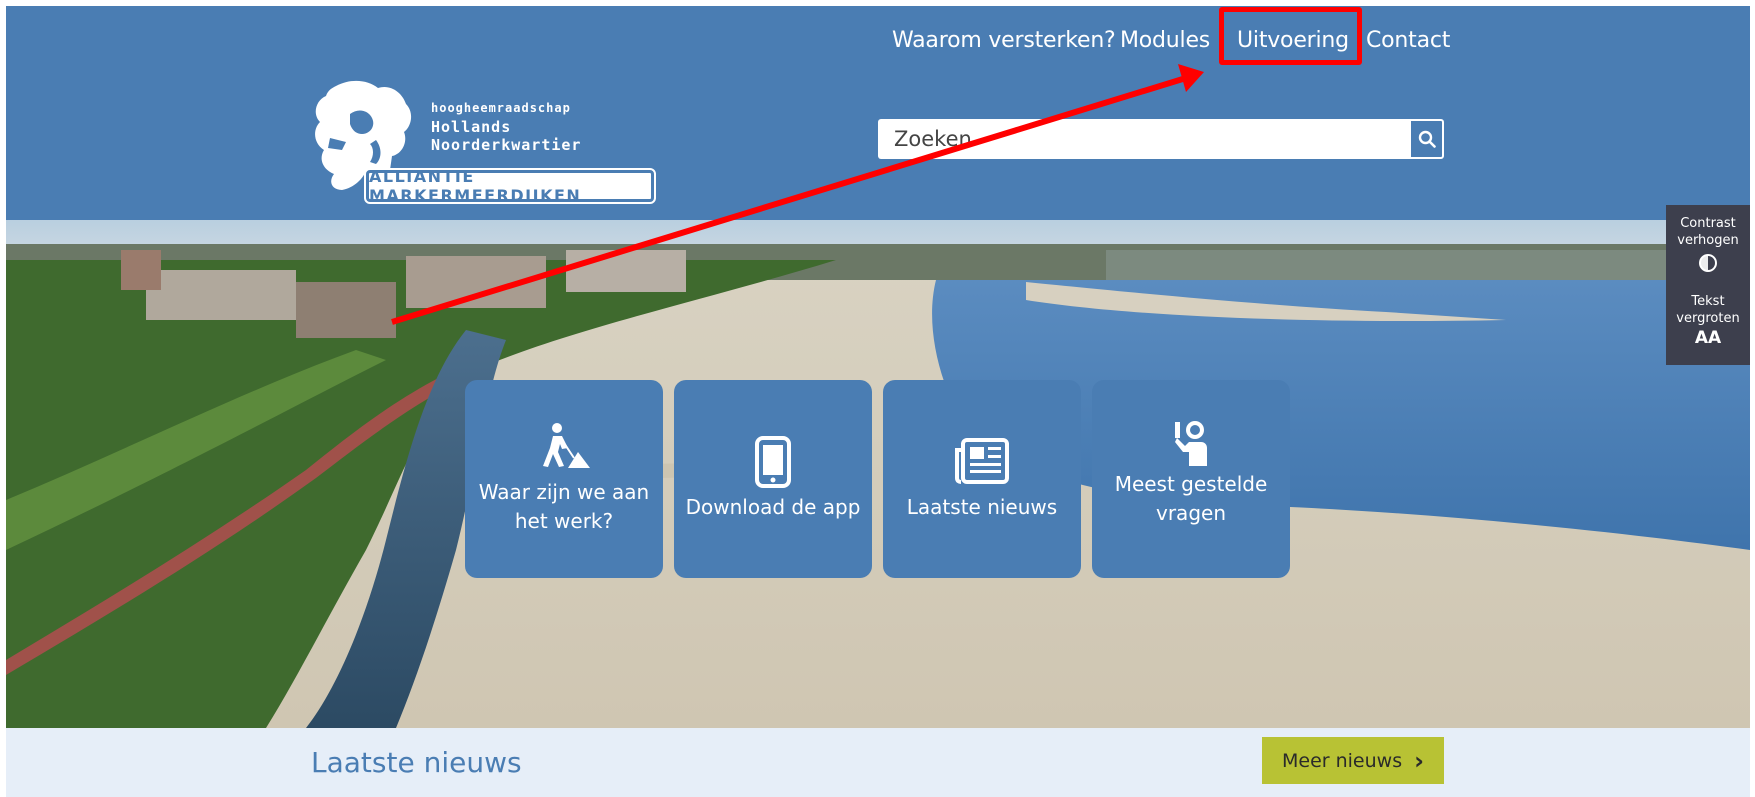 The height and width of the screenshot is (797, 1755). What do you see at coordinates (471, 127) in the screenshot?
I see `logo-name-line1: Hollands` at bounding box center [471, 127].